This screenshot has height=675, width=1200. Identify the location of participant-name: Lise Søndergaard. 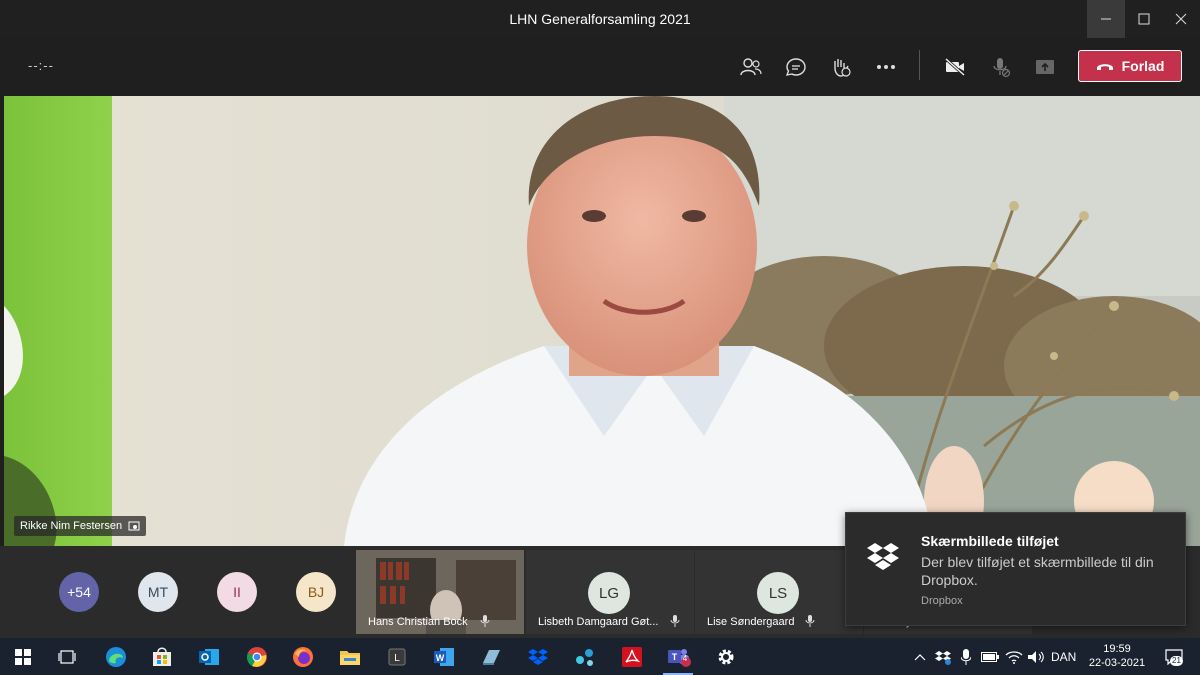
(751, 622).